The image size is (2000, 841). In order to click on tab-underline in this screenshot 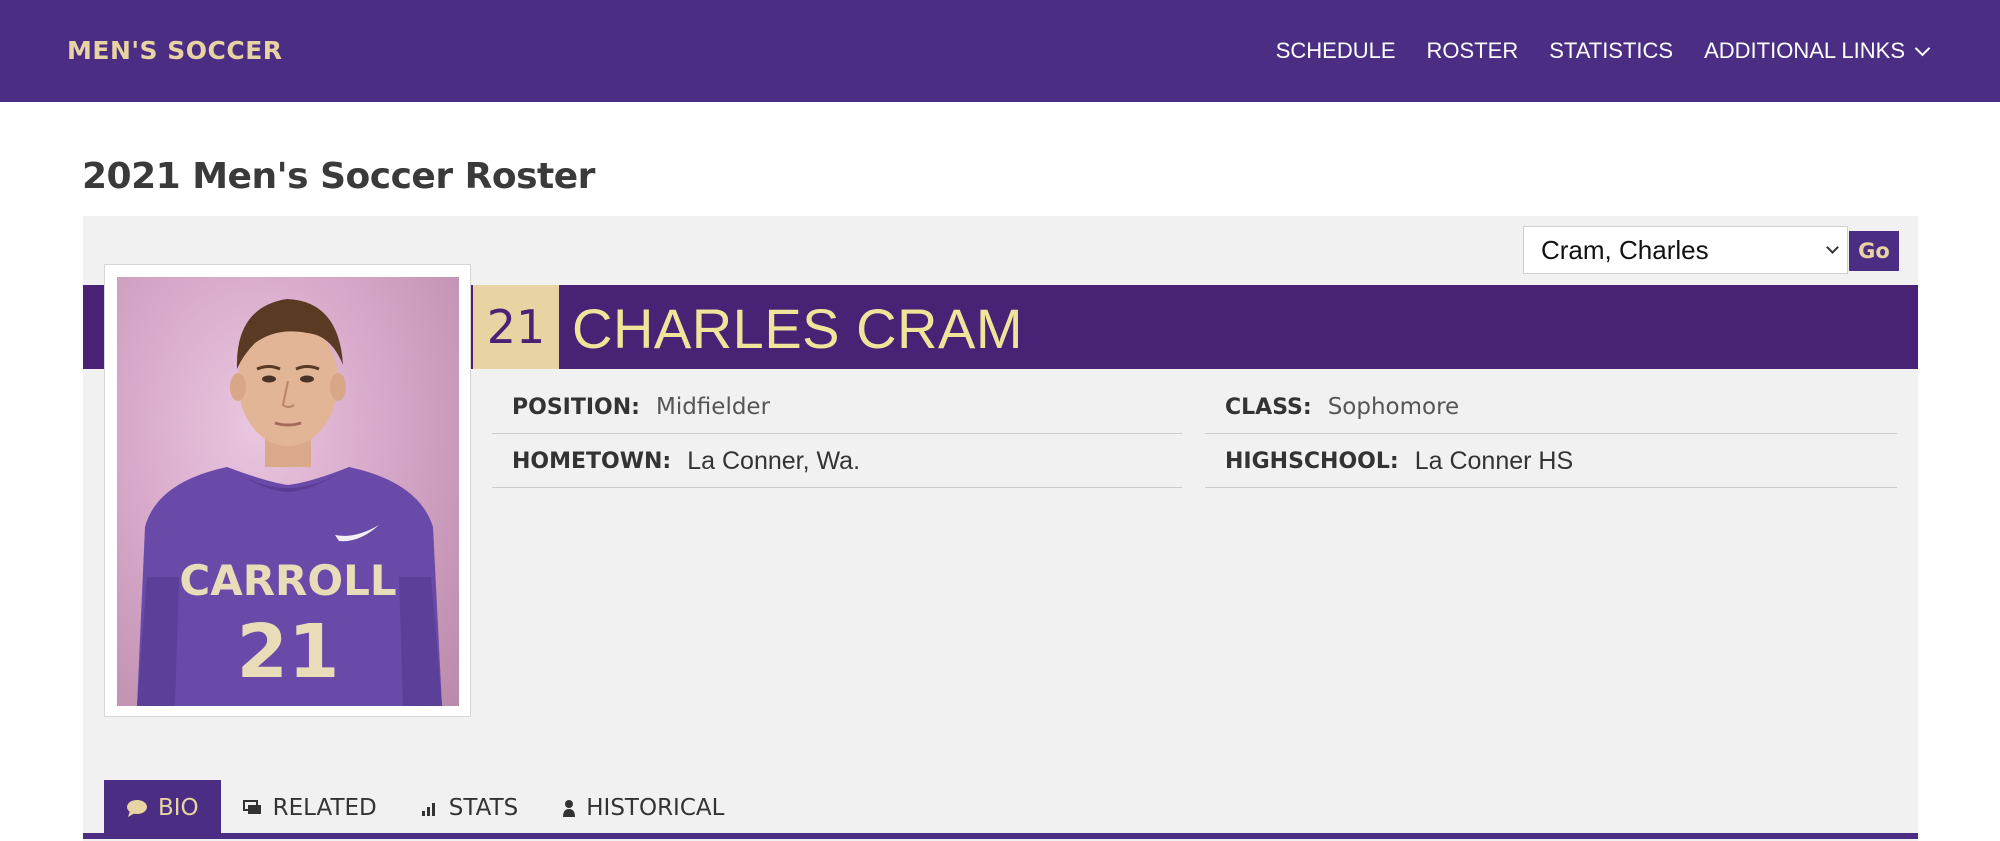, I will do `click(1000, 836)`.